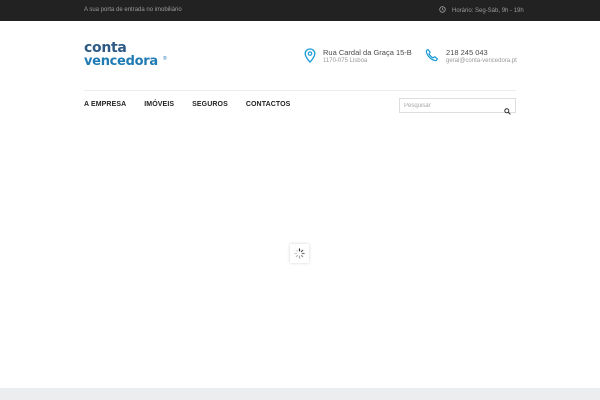  Describe the element at coordinates (268, 104) in the screenshot. I see `nav-item-contactos: CONTACTOS` at that location.